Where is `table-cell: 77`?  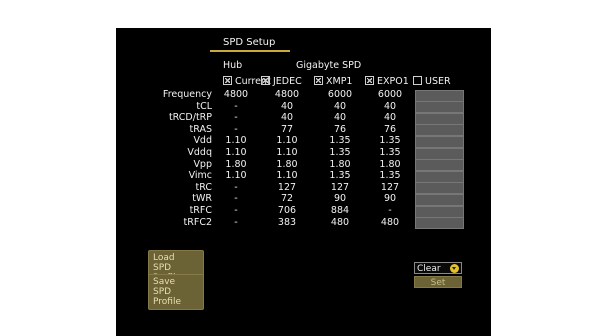
table-cell: 77 is located at coordinates (287, 129).